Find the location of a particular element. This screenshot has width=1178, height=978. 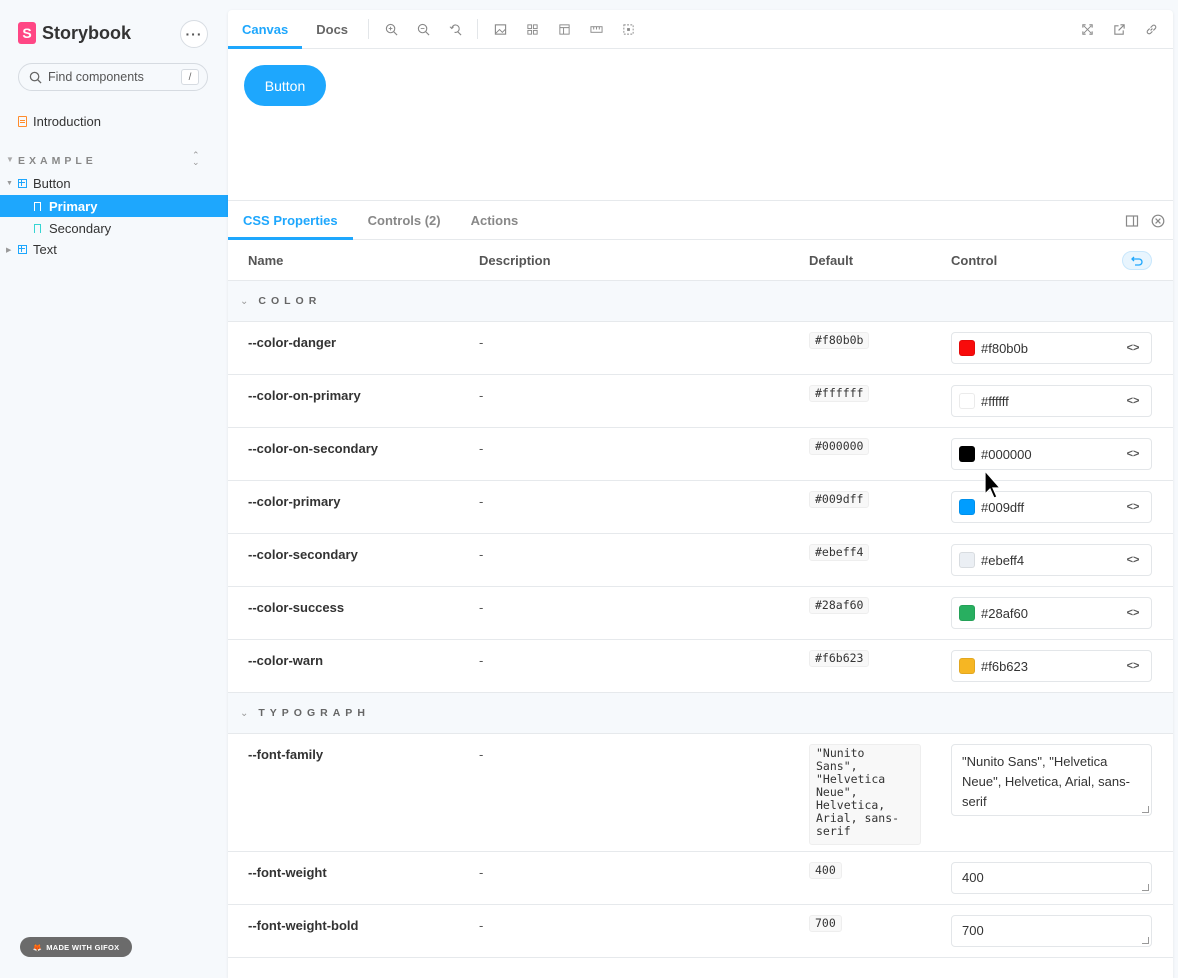

link-icon is located at coordinates (1151, 29).